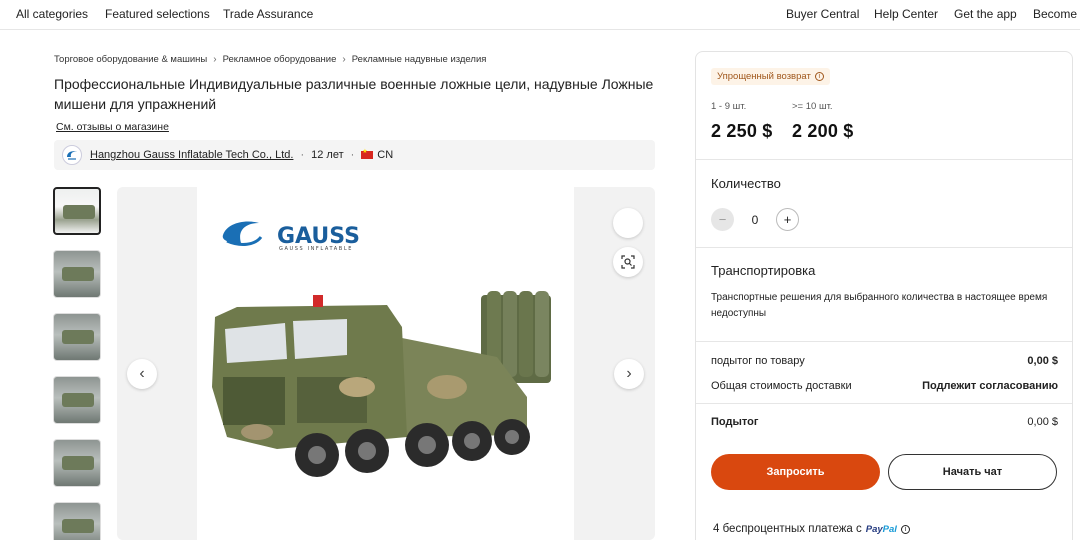 Image resolution: width=1080 pixels, height=540 pixels. What do you see at coordinates (316, 249) in the screenshot?
I see `brand-logo-subtext: GAUSS INFLATABLE` at bounding box center [316, 249].